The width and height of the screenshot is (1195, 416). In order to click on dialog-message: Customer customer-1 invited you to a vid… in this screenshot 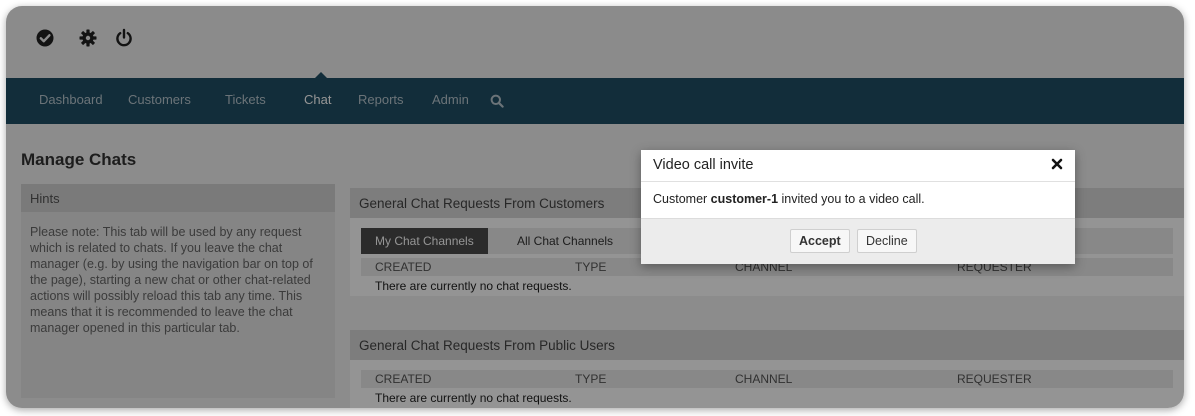, I will do `click(858, 200)`.